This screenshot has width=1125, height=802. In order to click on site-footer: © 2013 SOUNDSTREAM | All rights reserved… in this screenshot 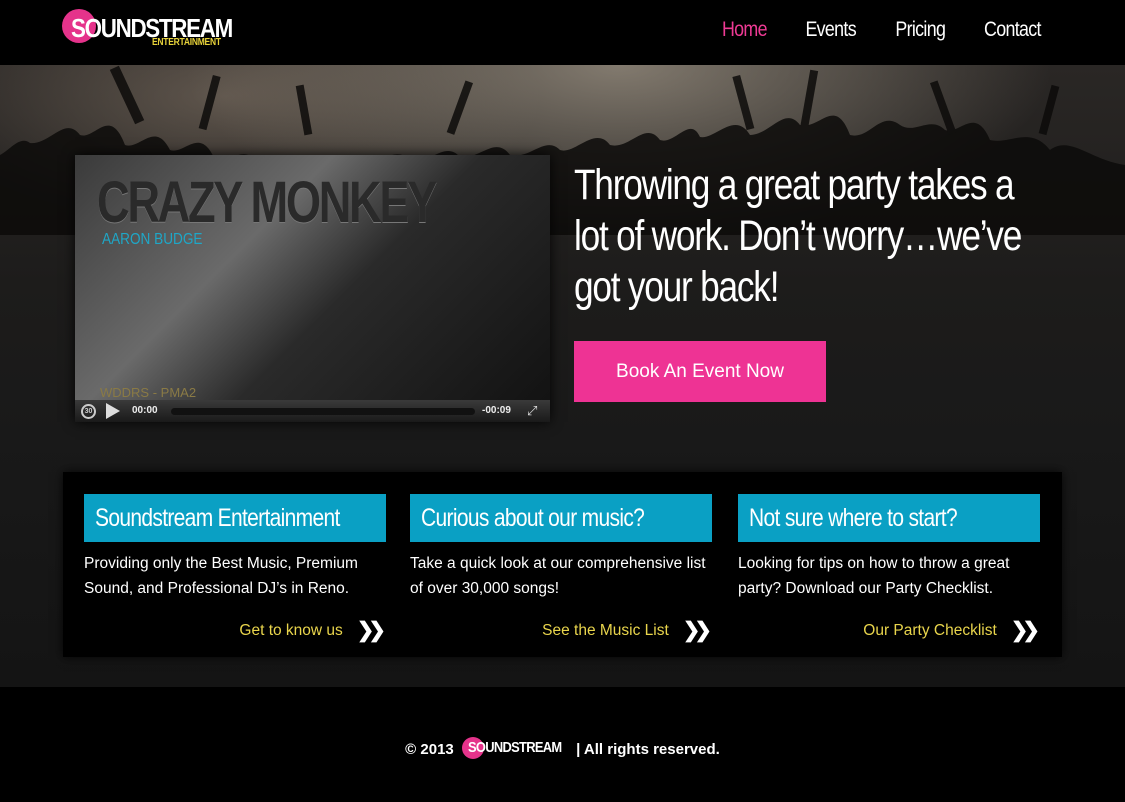, I will do `click(562, 744)`.